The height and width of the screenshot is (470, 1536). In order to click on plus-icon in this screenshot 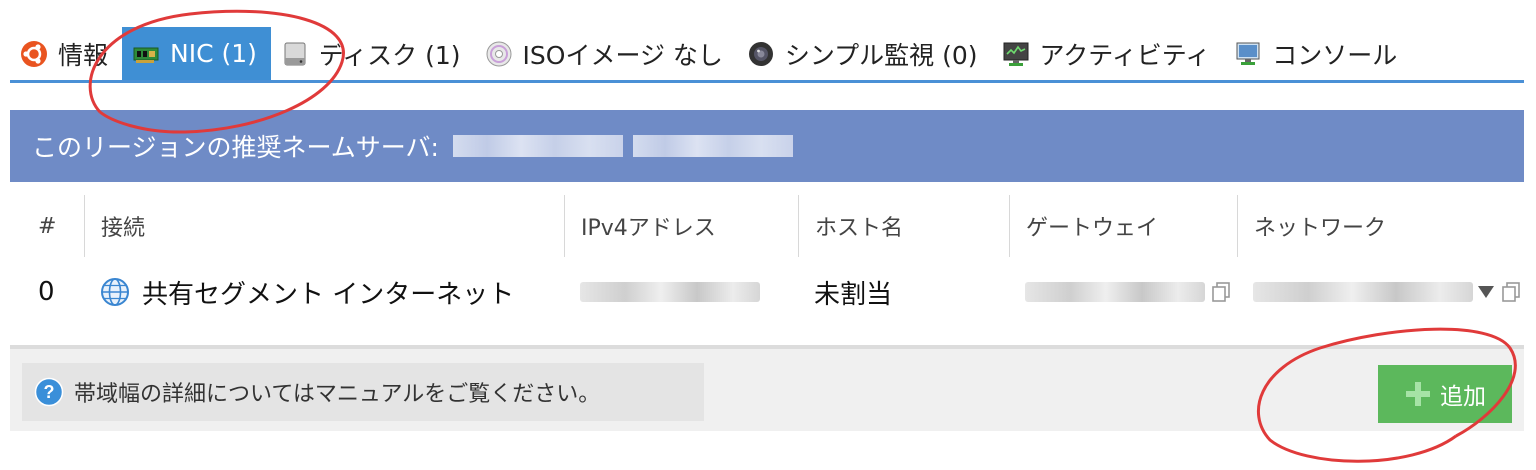, I will do `click(1418, 394)`.